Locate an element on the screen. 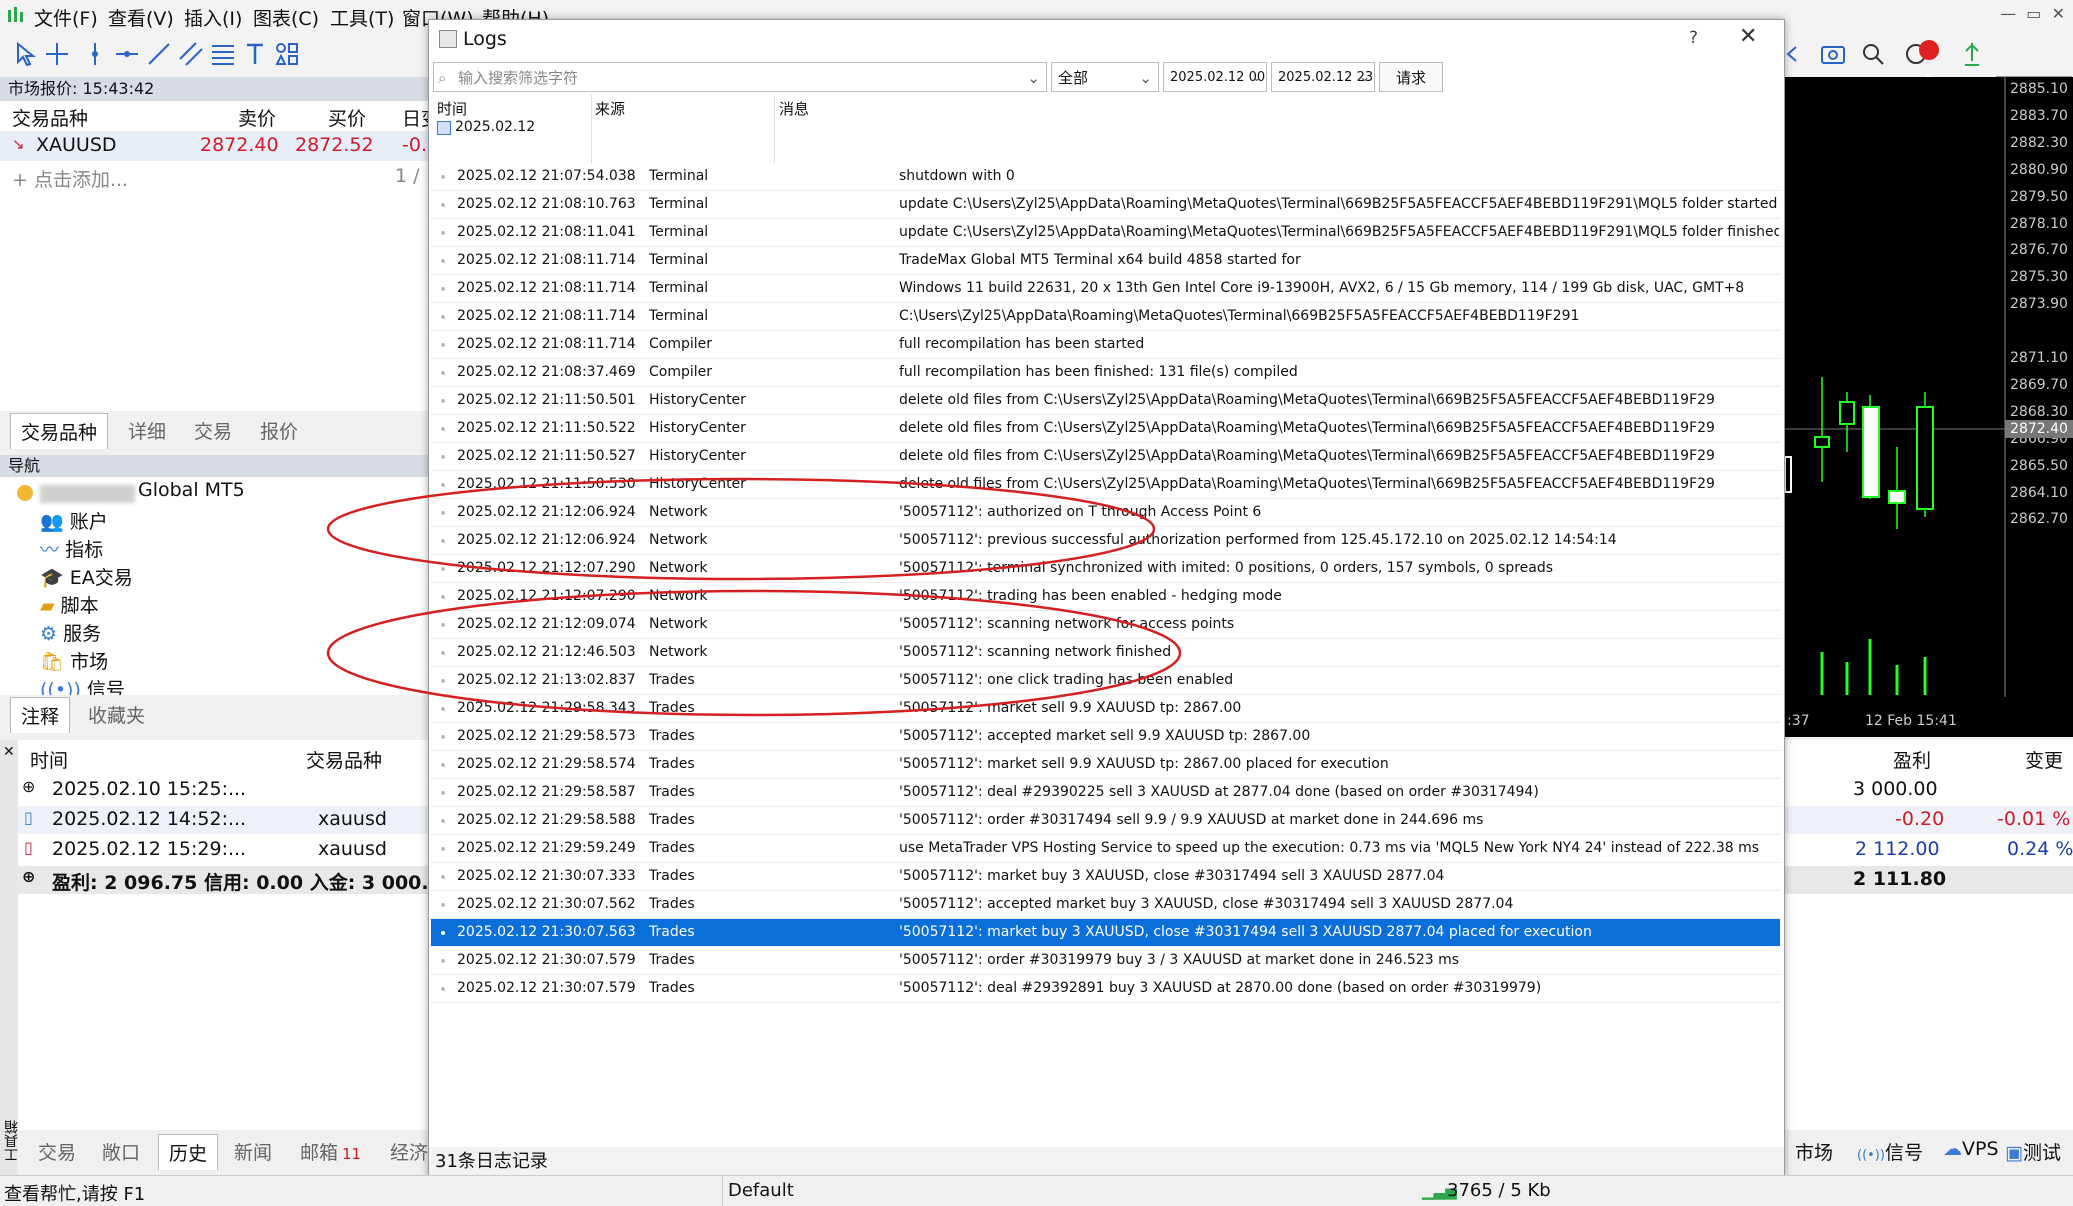 The height and width of the screenshot is (1206, 2073). horizontal-line-icon is located at coordinates (127, 54).